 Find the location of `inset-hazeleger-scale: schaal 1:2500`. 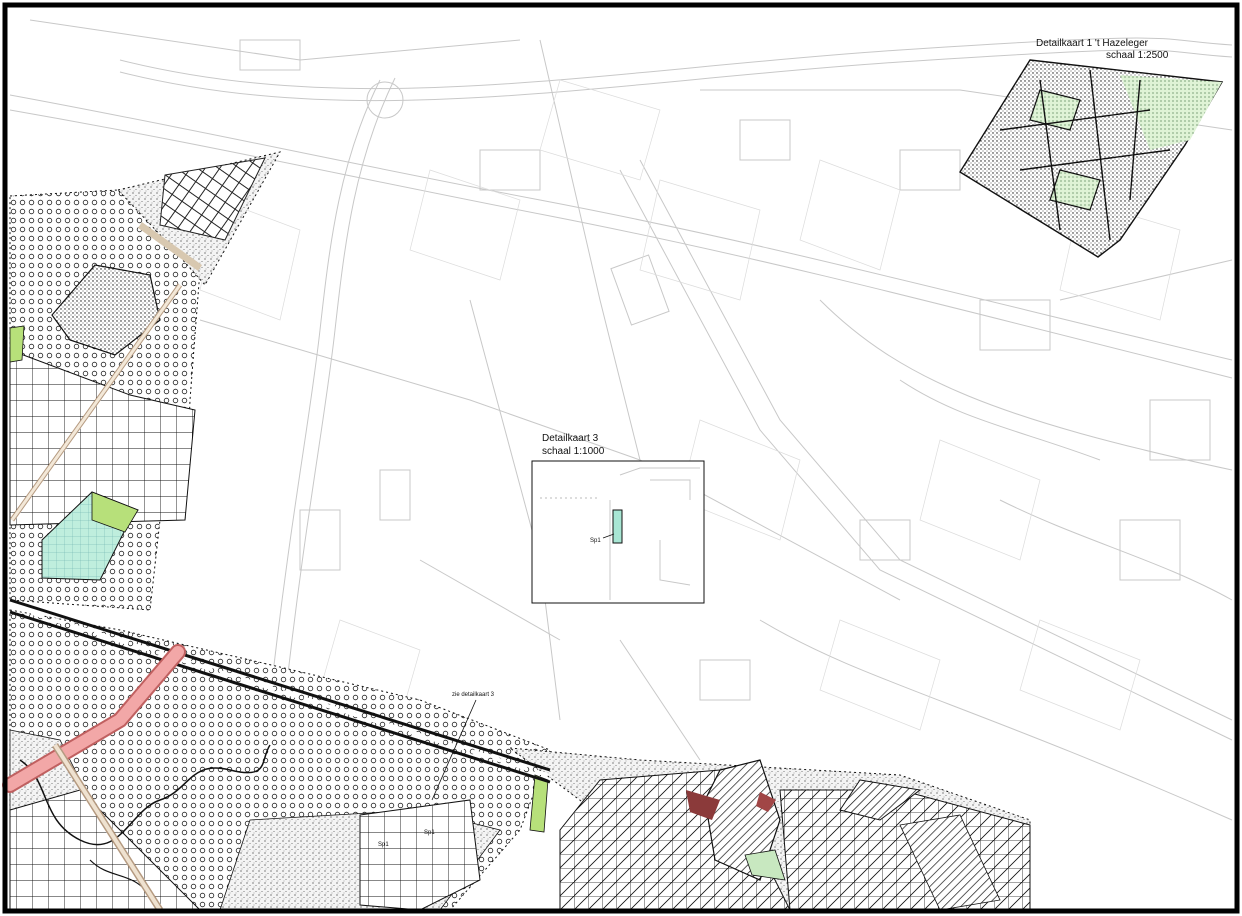

inset-hazeleger-scale: schaal 1:2500 is located at coordinates (1137, 55).